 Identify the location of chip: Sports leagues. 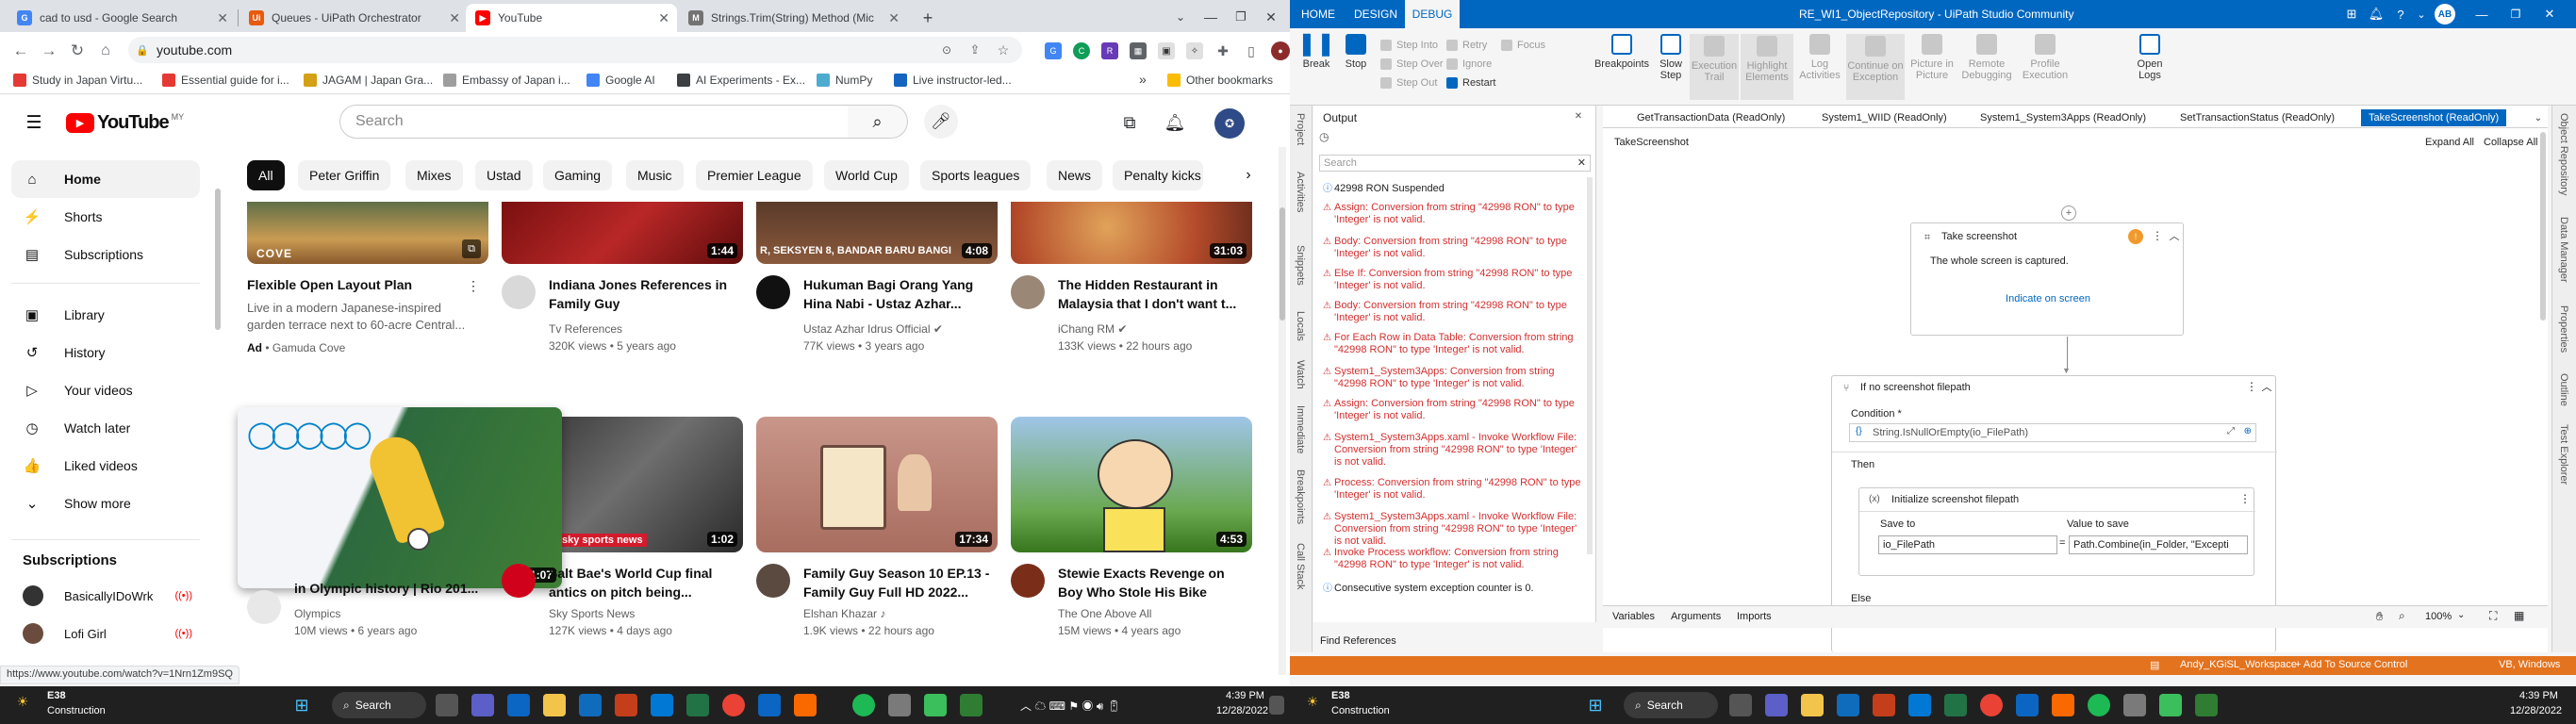
(976, 175).